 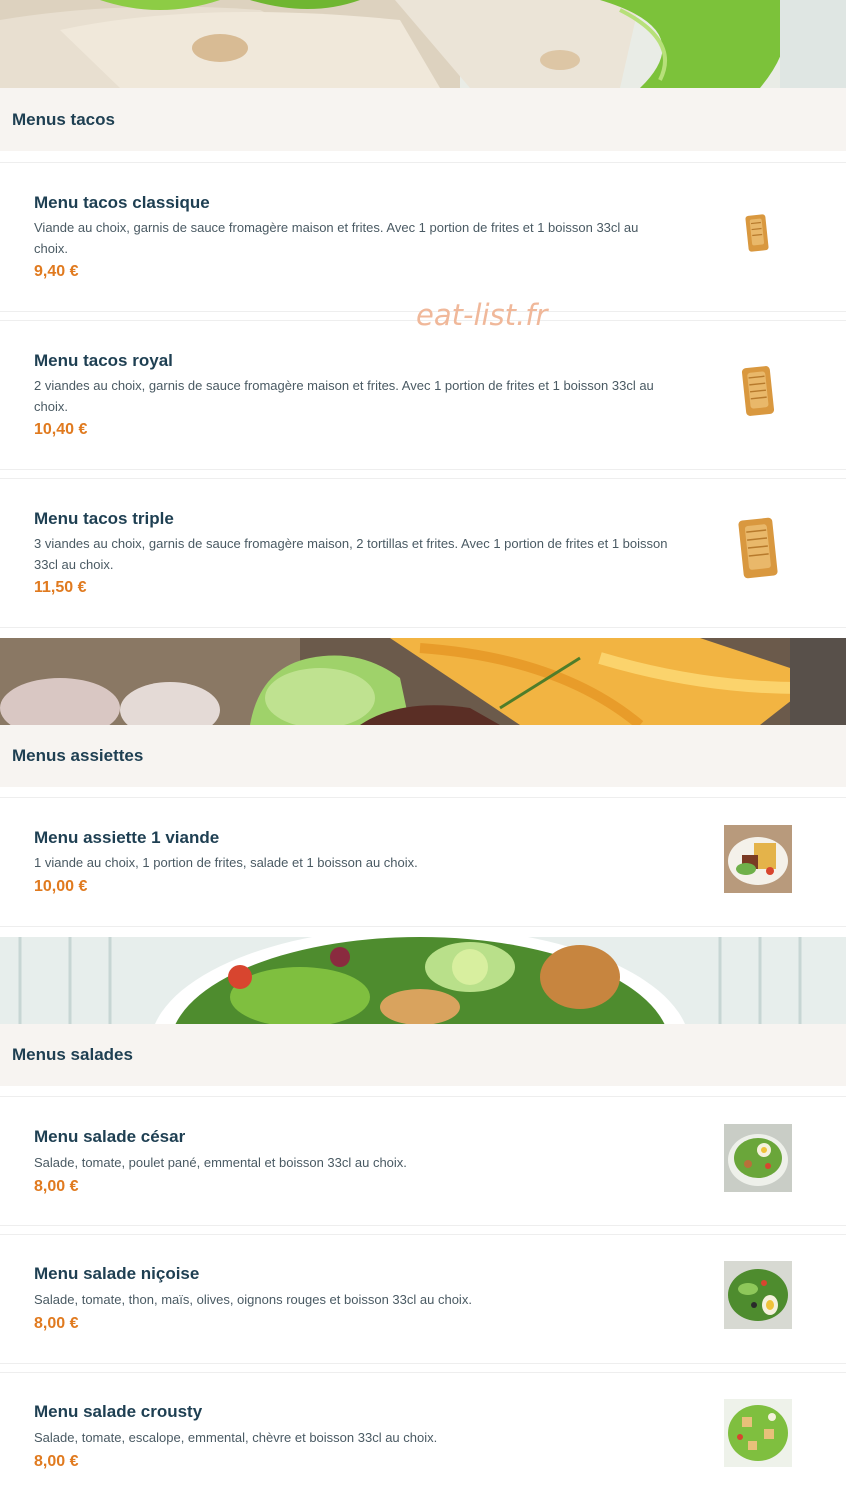 I want to click on item-name: Menu assiette 1 viande, so click(x=127, y=837).